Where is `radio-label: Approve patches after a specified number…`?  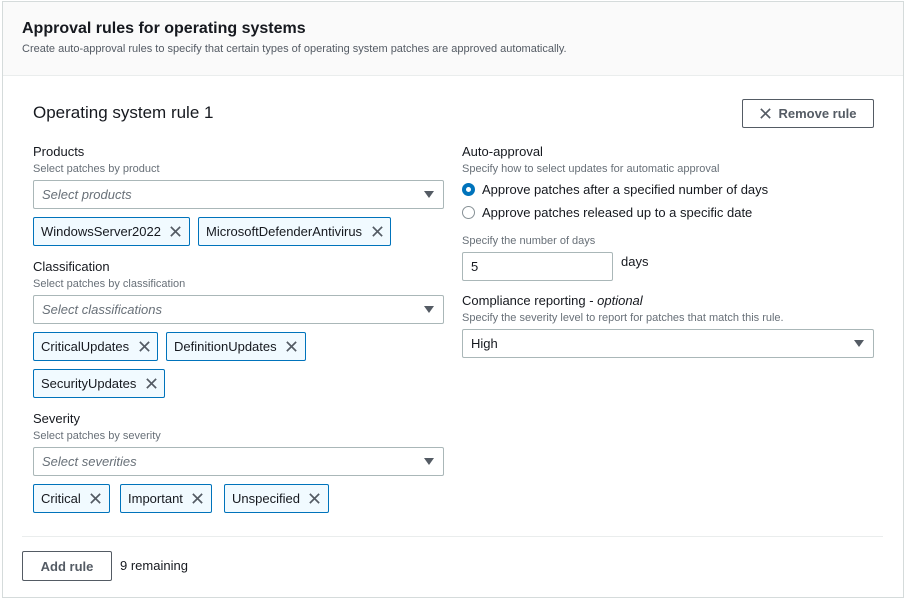 radio-label: Approve patches after a specified number… is located at coordinates (625, 189).